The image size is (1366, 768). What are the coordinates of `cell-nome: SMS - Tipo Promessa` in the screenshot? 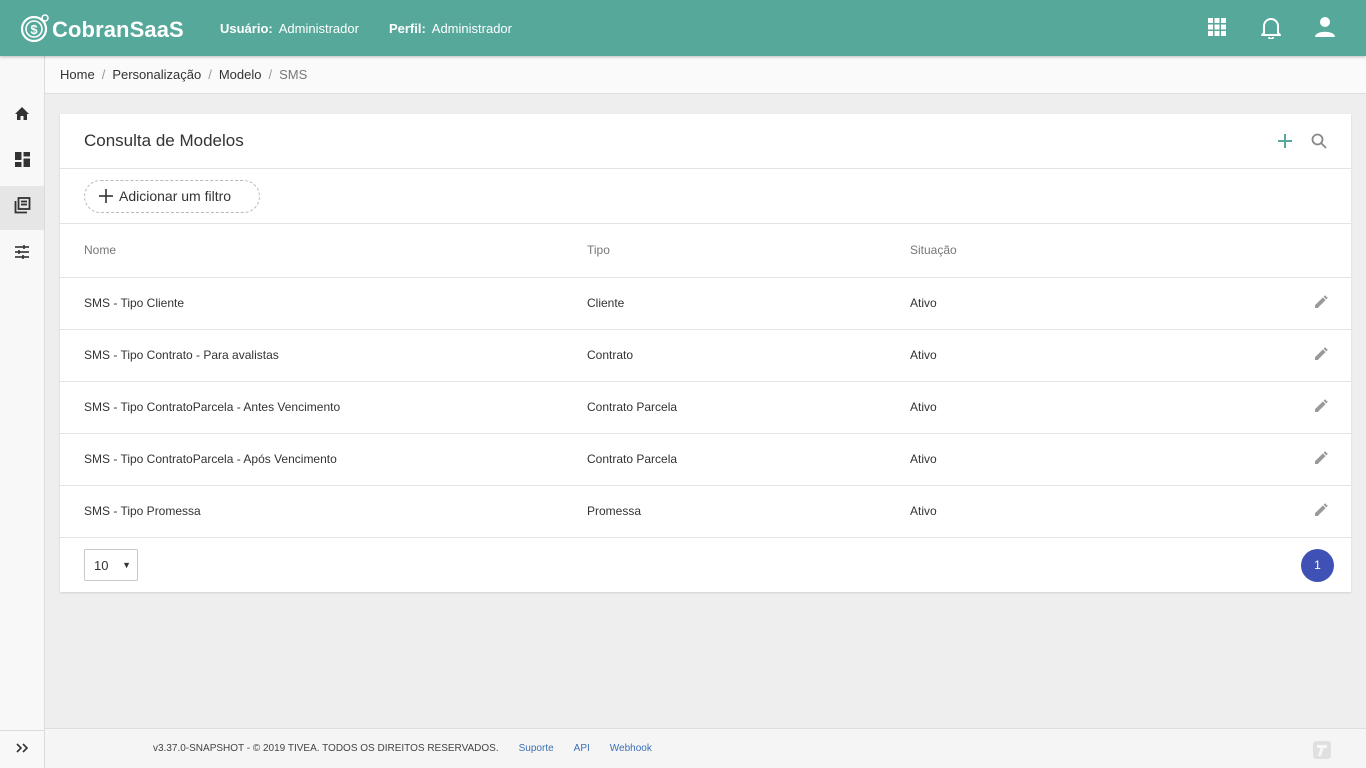 It's located at (323, 511).